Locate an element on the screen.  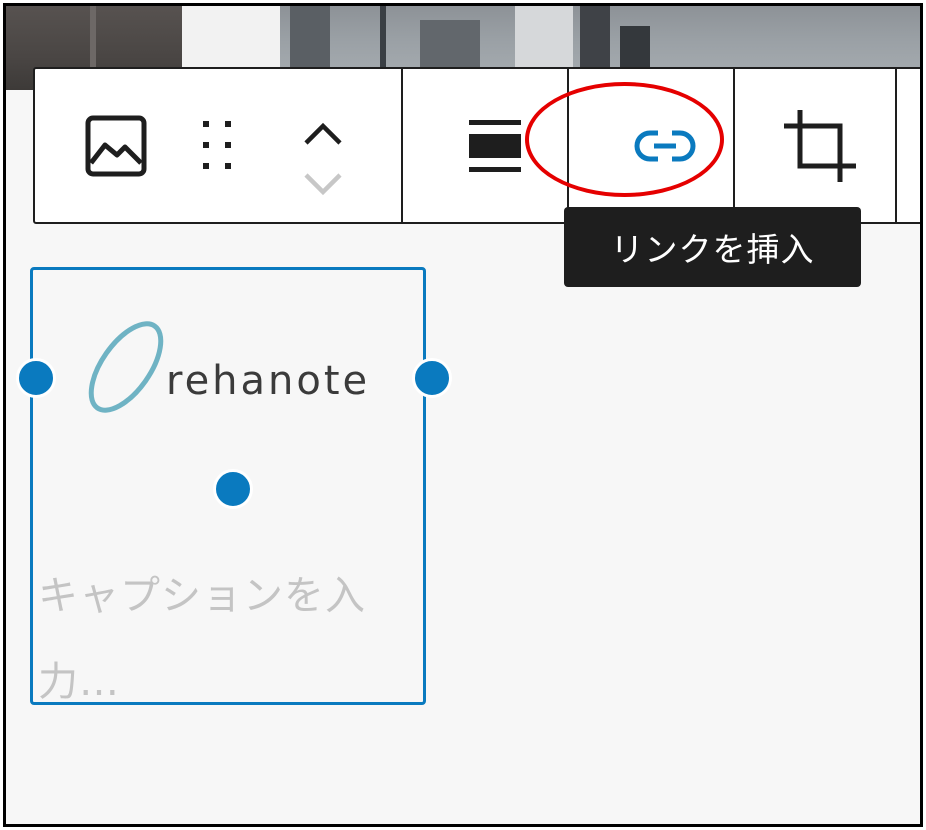
tooltip-text: リンクを挿入 is located at coordinates (712, 249).